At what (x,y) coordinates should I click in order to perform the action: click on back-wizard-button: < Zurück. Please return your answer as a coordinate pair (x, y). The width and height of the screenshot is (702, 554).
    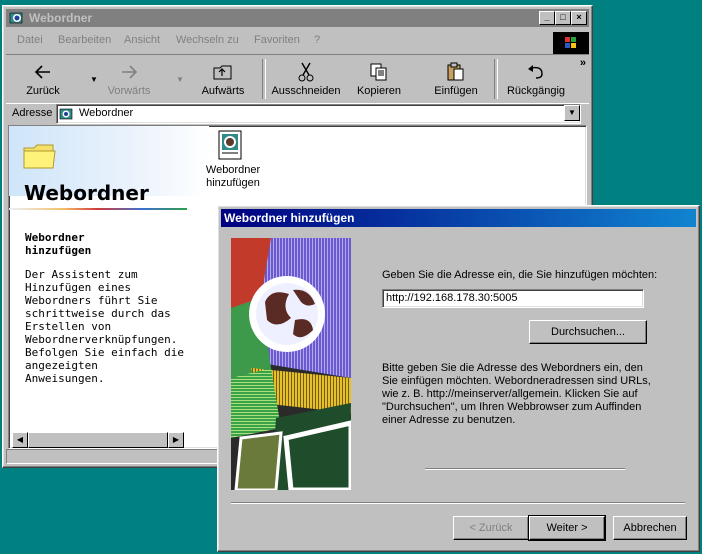
    Looking at the image, I should click on (491, 528).